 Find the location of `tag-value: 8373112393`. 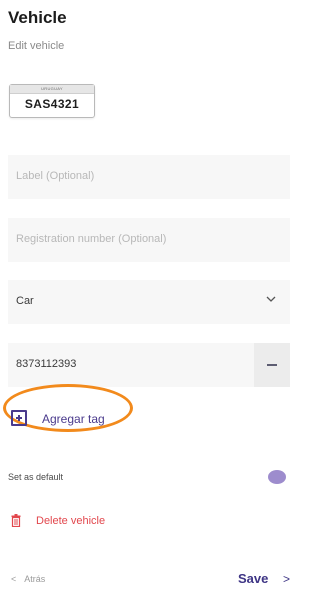

tag-value: 8373112393 is located at coordinates (46, 364).